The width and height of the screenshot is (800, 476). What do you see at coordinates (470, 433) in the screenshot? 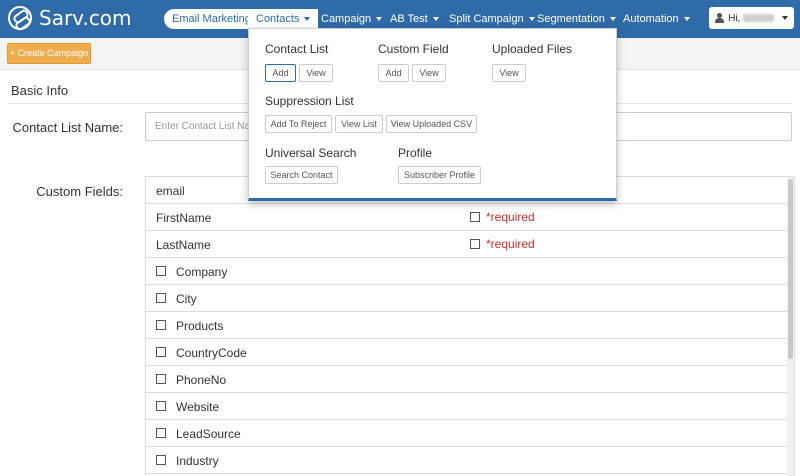
I see `table-row: LeadSource` at bounding box center [470, 433].